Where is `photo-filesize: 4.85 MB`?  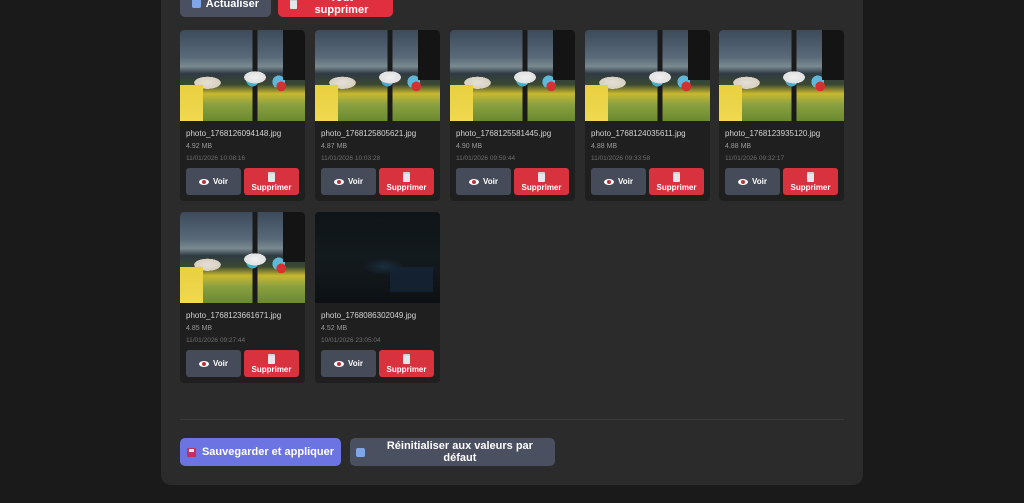 photo-filesize: 4.85 MB is located at coordinates (199, 328).